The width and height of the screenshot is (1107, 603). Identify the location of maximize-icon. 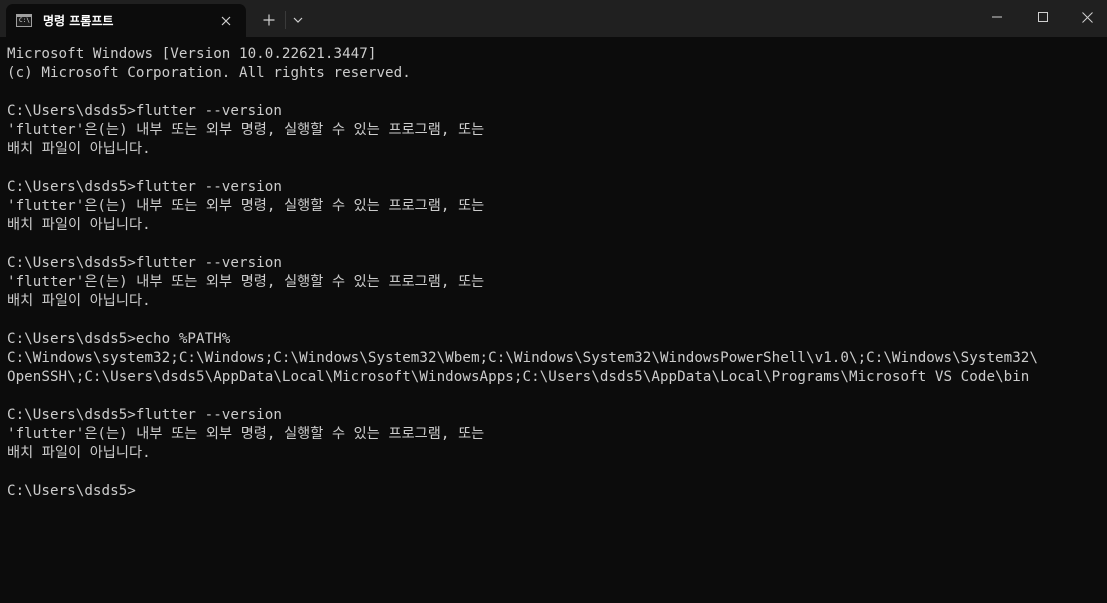
(1043, 17).